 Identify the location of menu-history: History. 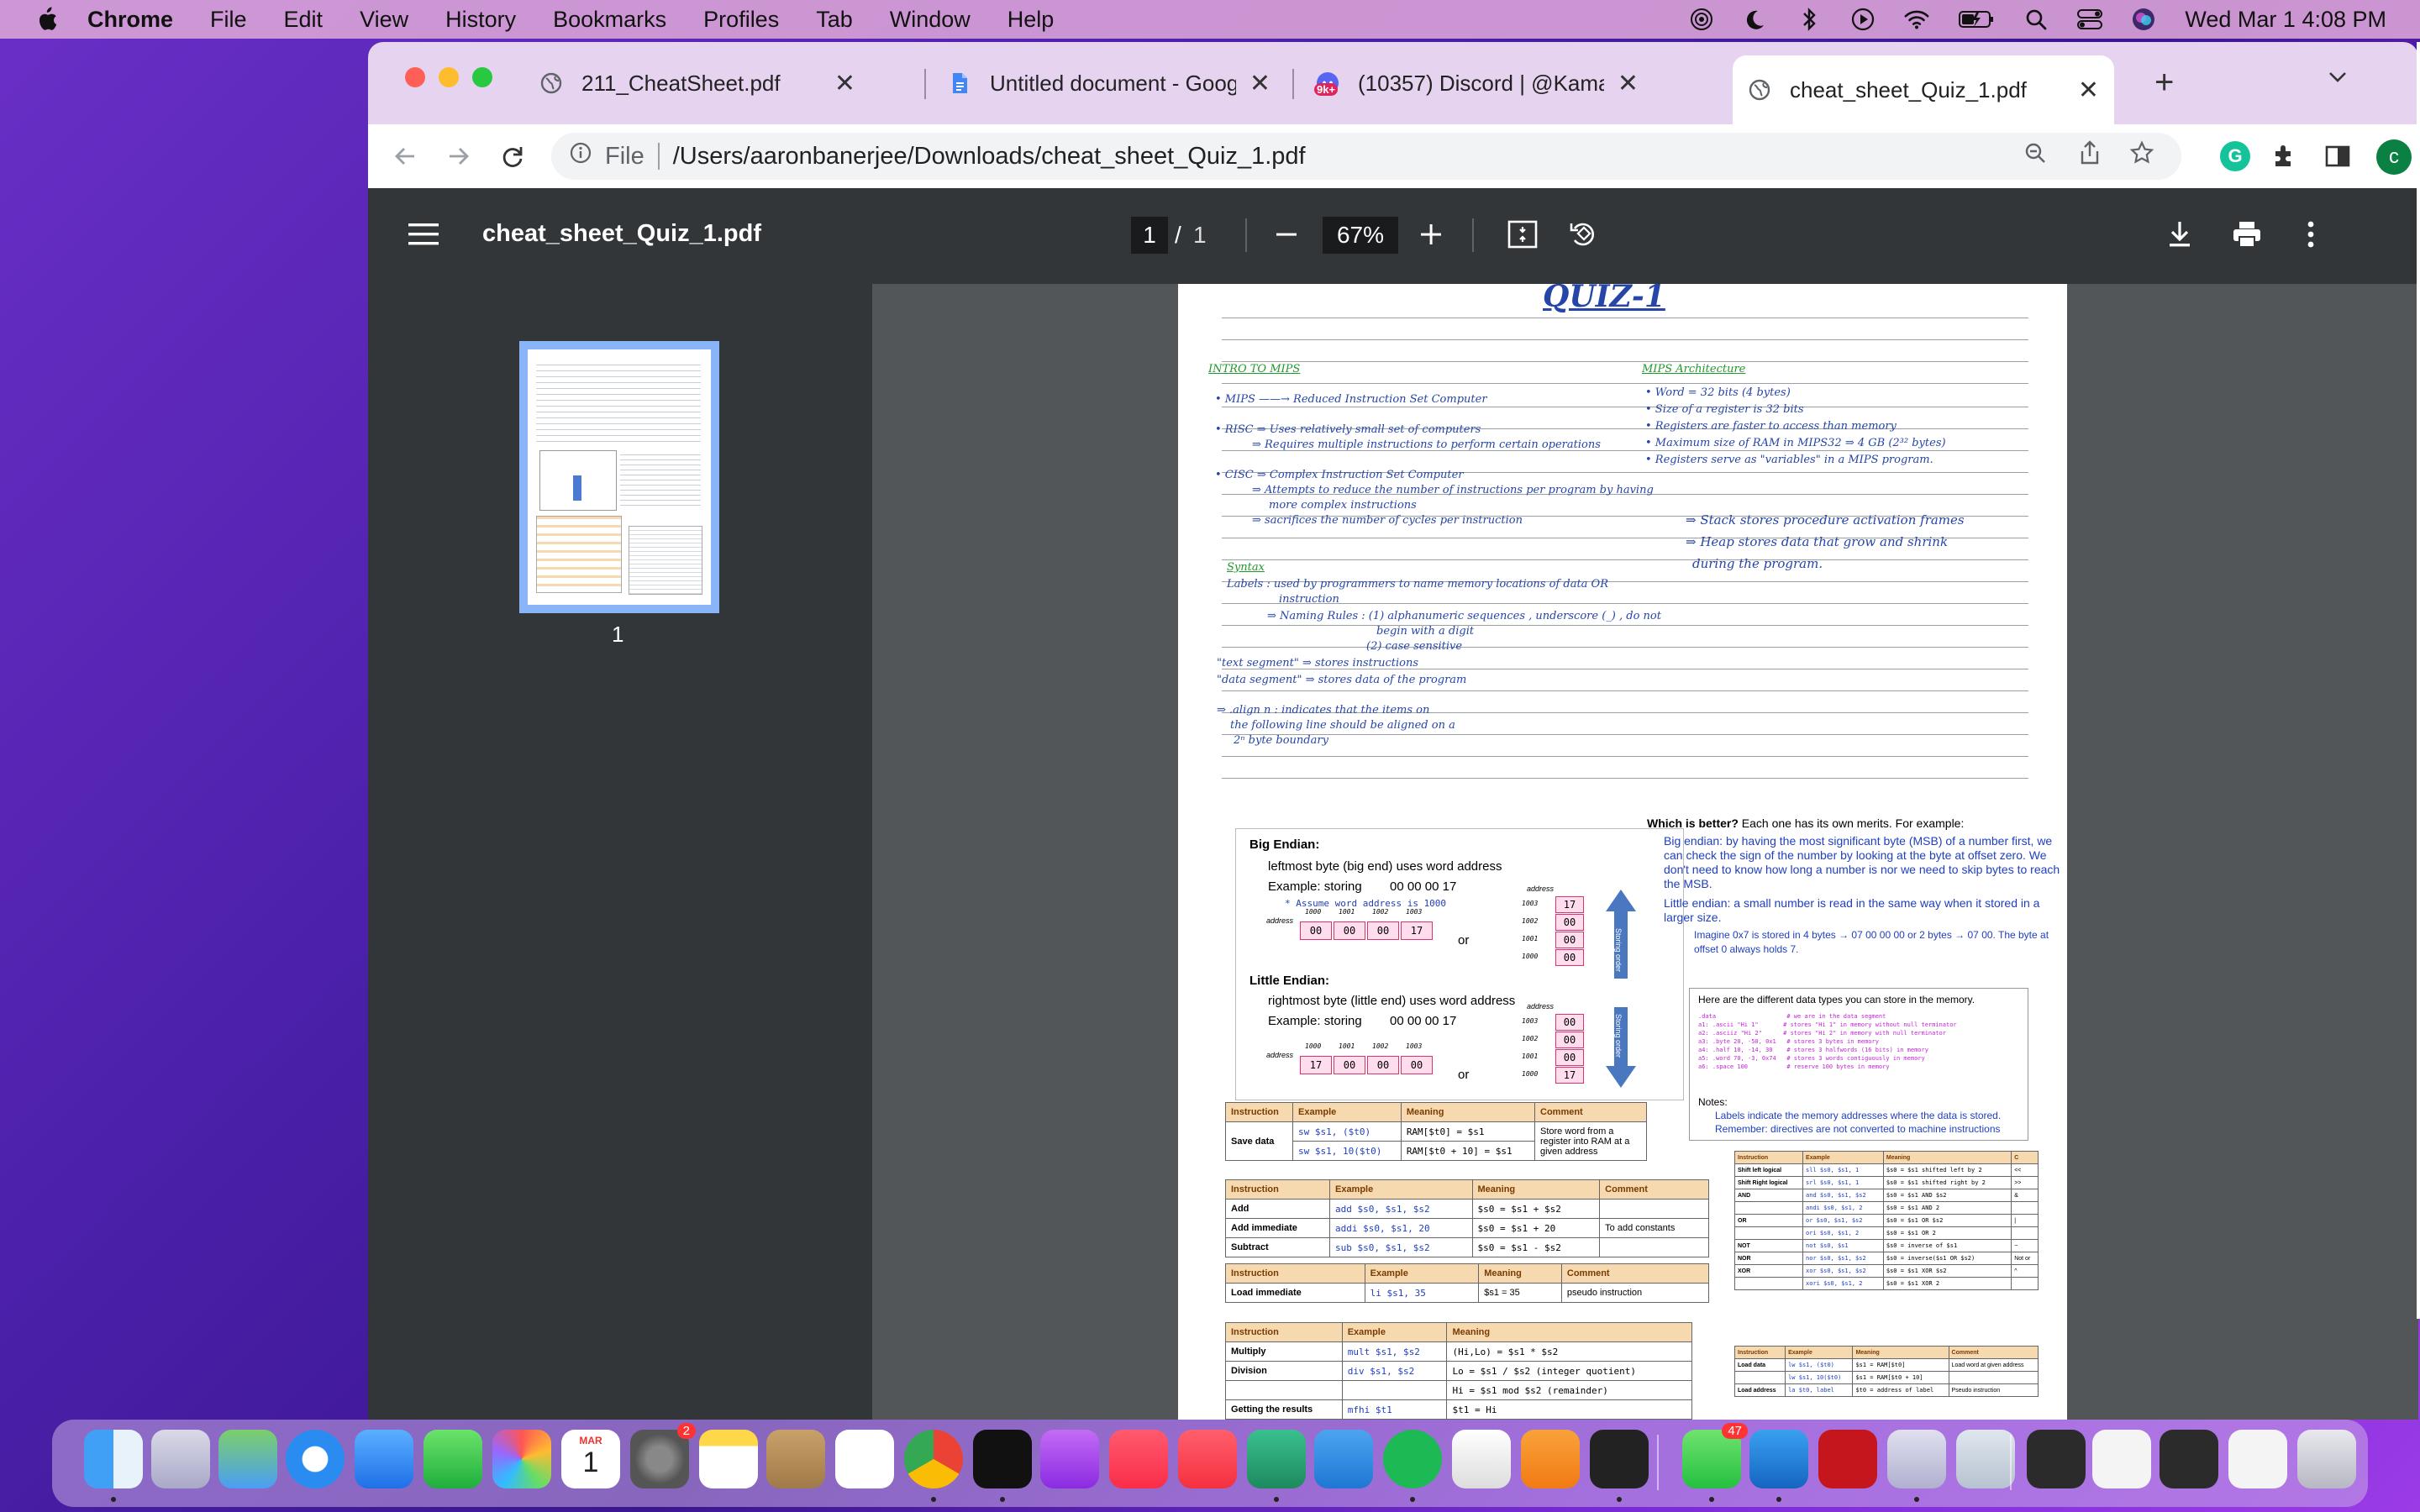
(481, 20).